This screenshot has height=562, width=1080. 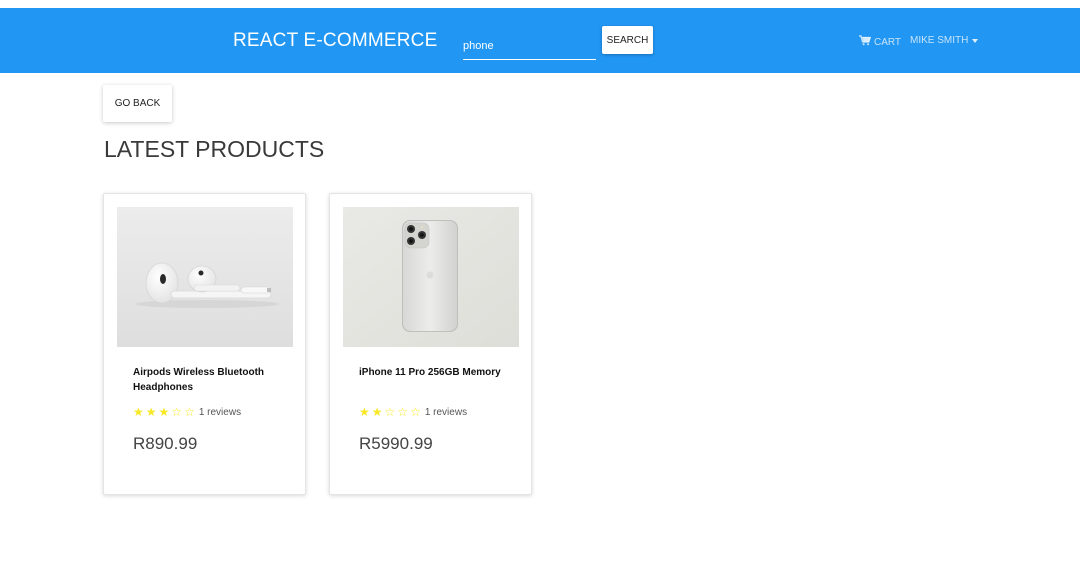 What do you see at coordinates (335, 41) in the screenshot?
I see `brand-logo: REACT E-COMMERCE` at bounding box center [335, 41].